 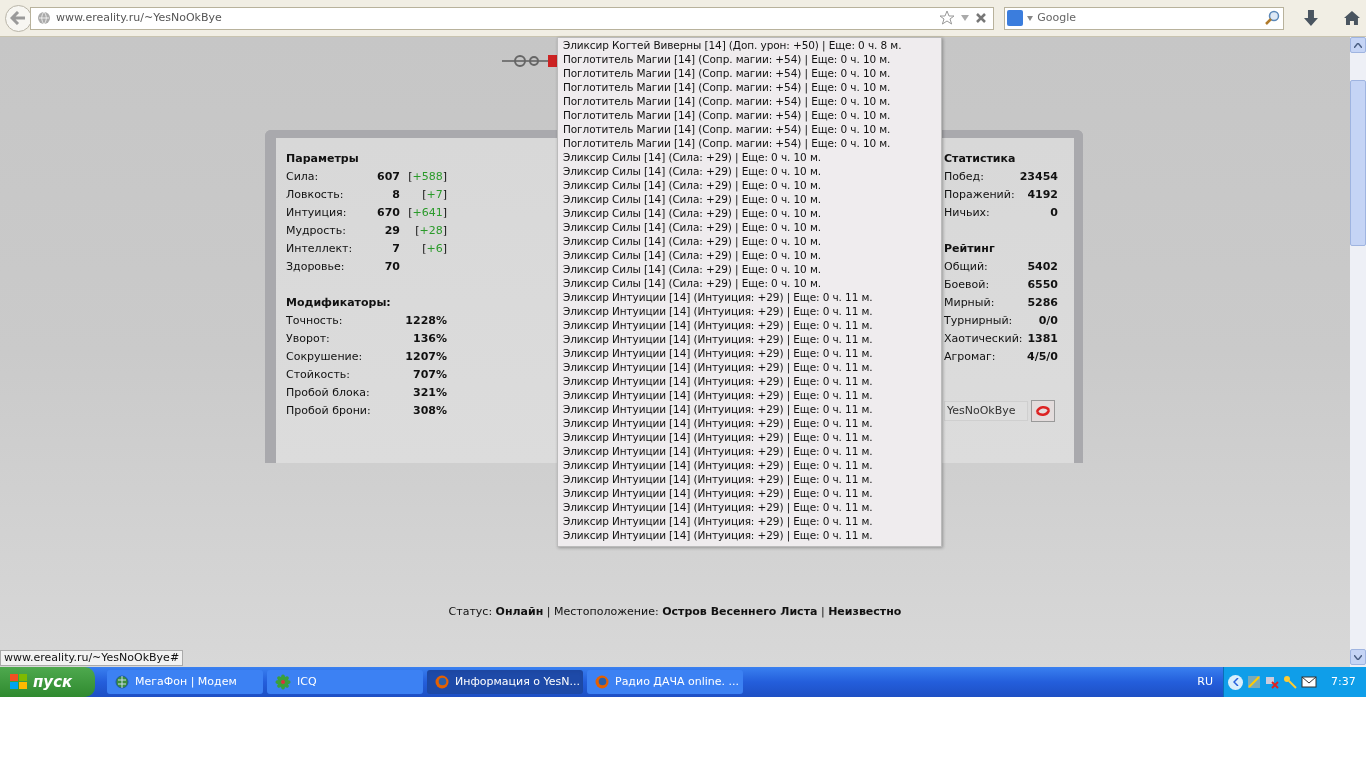 I want to click on modifier-value: 1381, so click(x=1042, y=338).